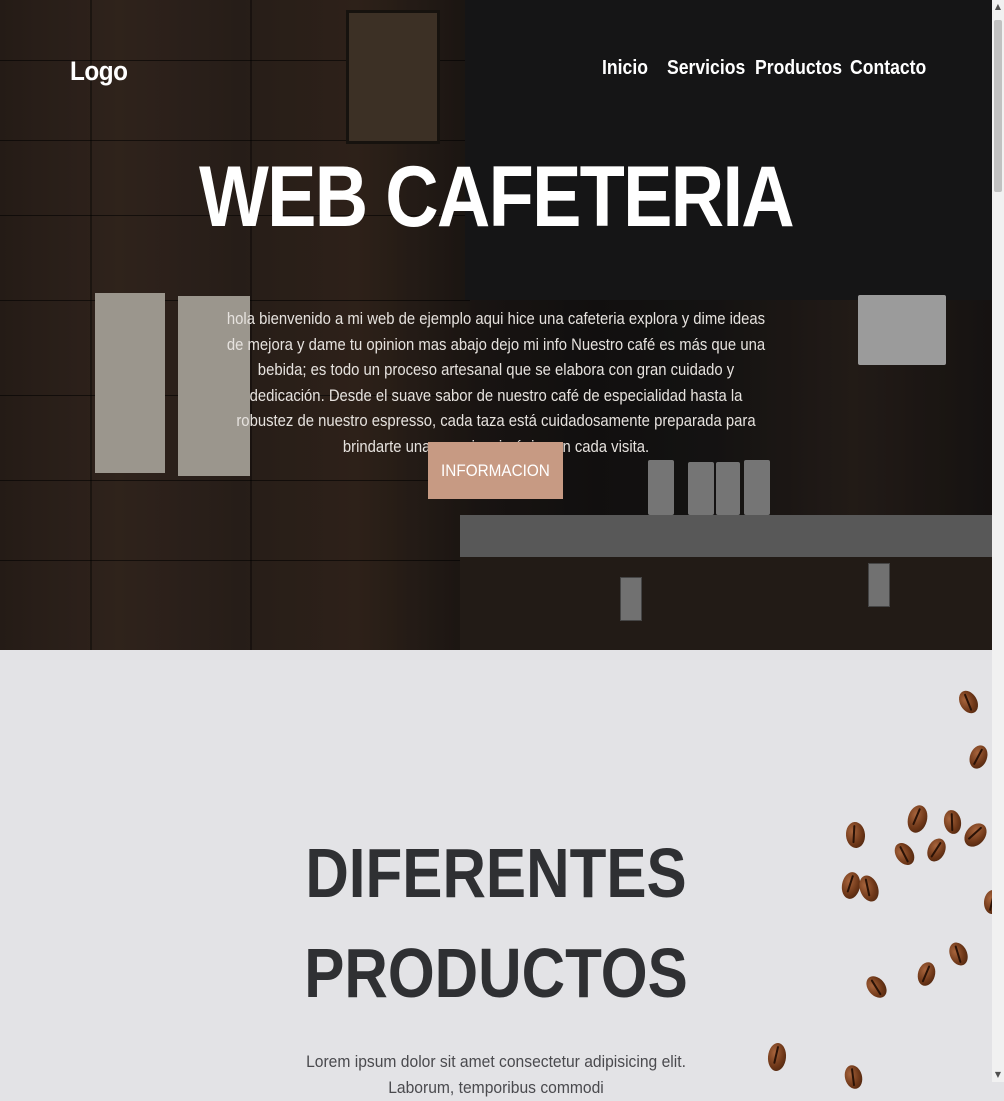 This screenshot has width=1004, height=1101. Describe the element at coordinates (496, 873) in the screenshot. I see `products-title-line1: DIFERENTES` at that location.